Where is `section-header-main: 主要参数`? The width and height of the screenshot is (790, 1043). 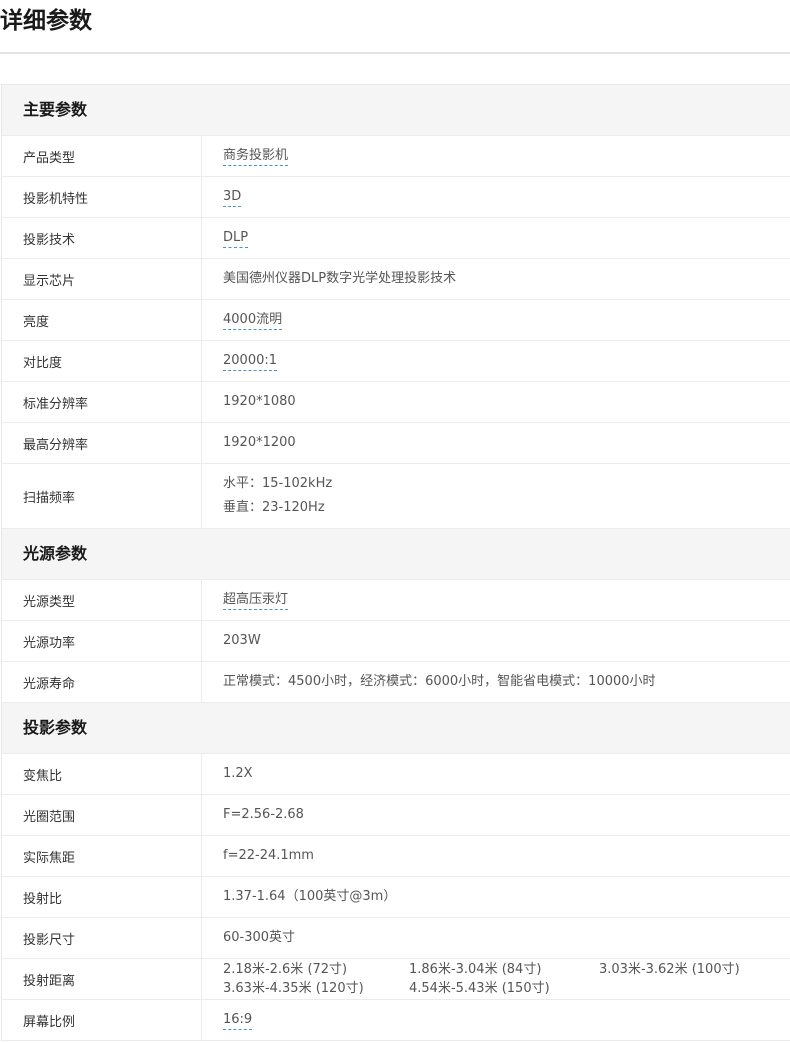 section-header-main: 主要参数 is located at coordinates (396, 110).